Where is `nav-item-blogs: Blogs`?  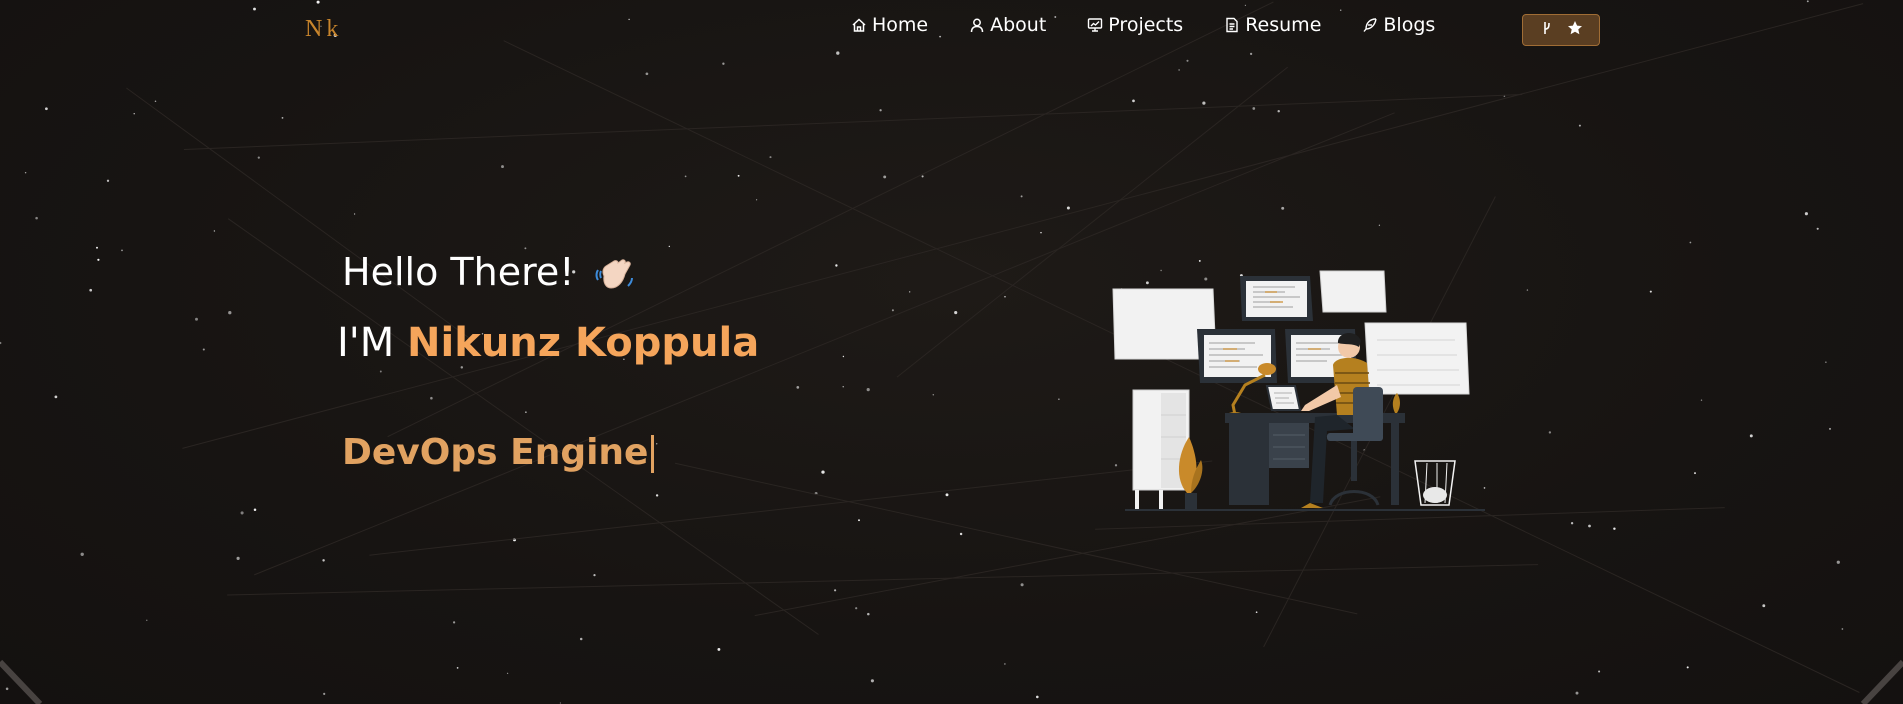 nav-item-blogs: Blogs is located at coordinates (1398, 25).